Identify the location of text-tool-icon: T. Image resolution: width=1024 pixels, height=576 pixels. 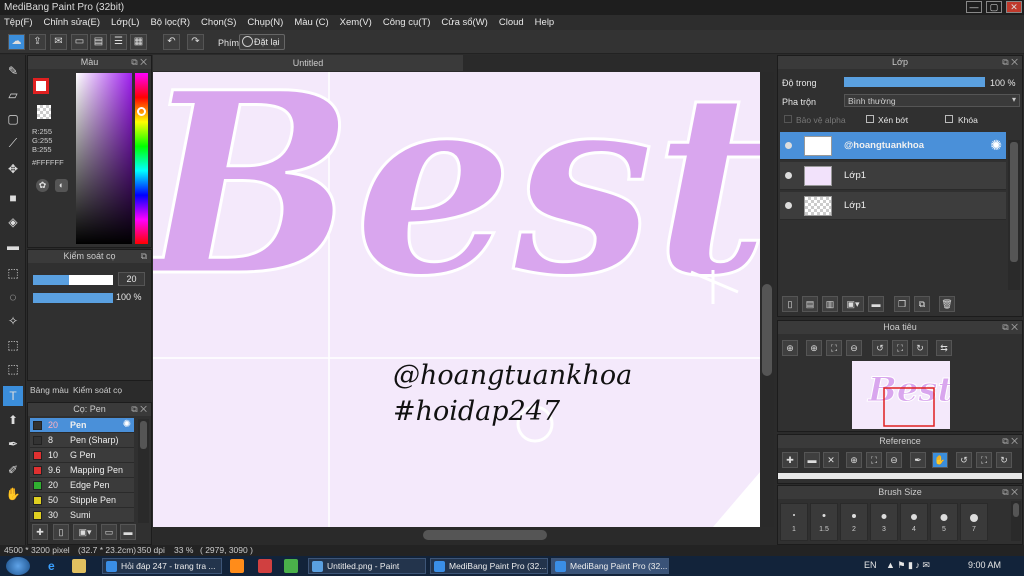
(13, 396).